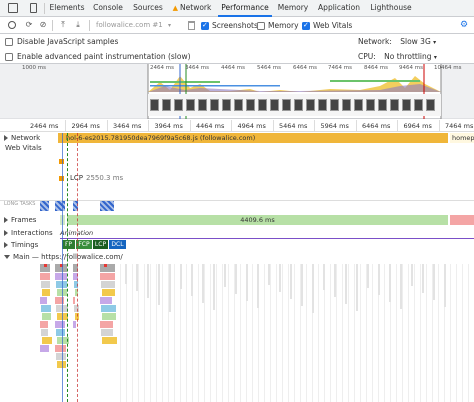 This screenshot has height=402, width=474. What do you see at coordinates (21, 245) in the screenshot?
I see `timings-track-header: Timings` at bounding box center [21, 245].